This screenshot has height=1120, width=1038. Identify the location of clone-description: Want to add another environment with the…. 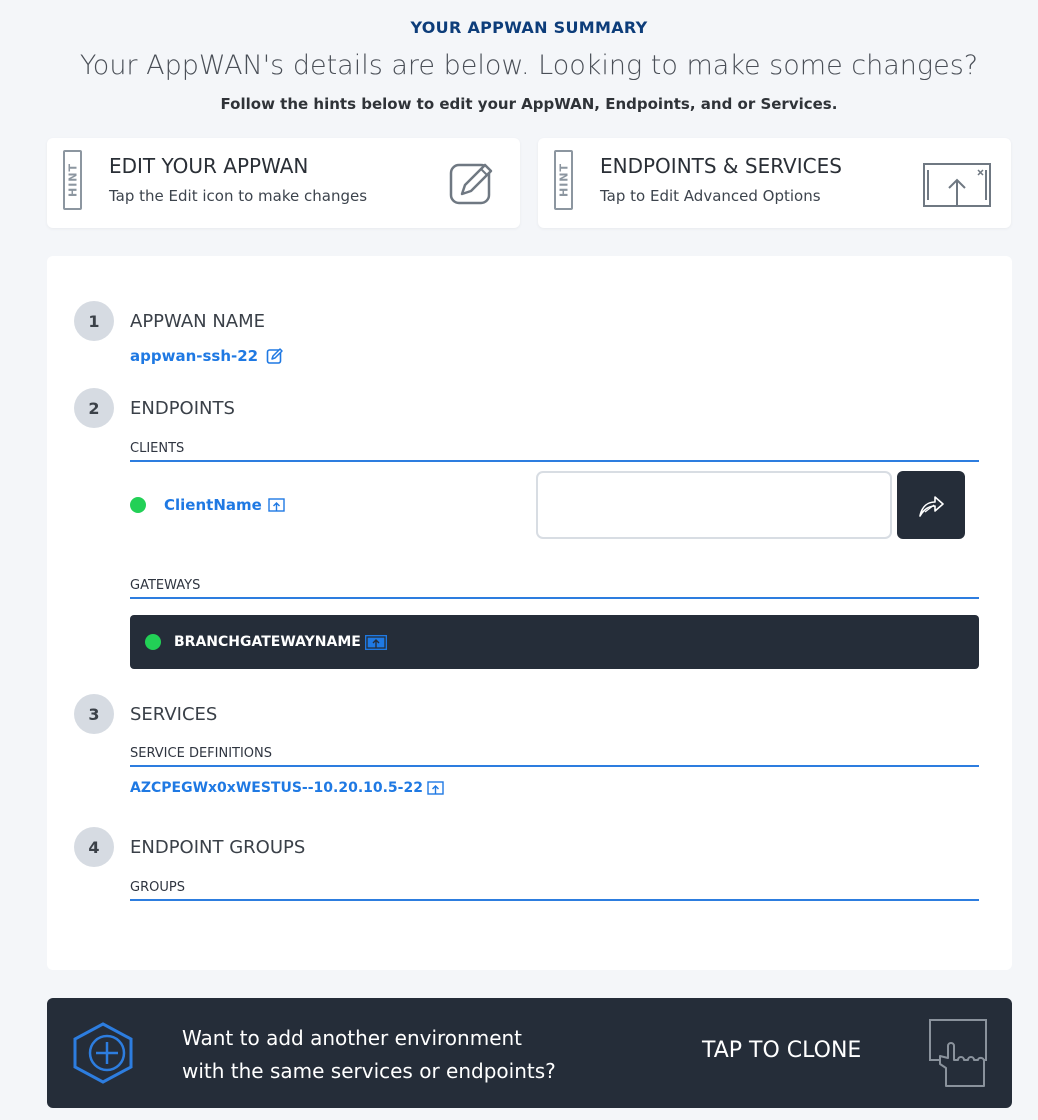
(369, 1054).